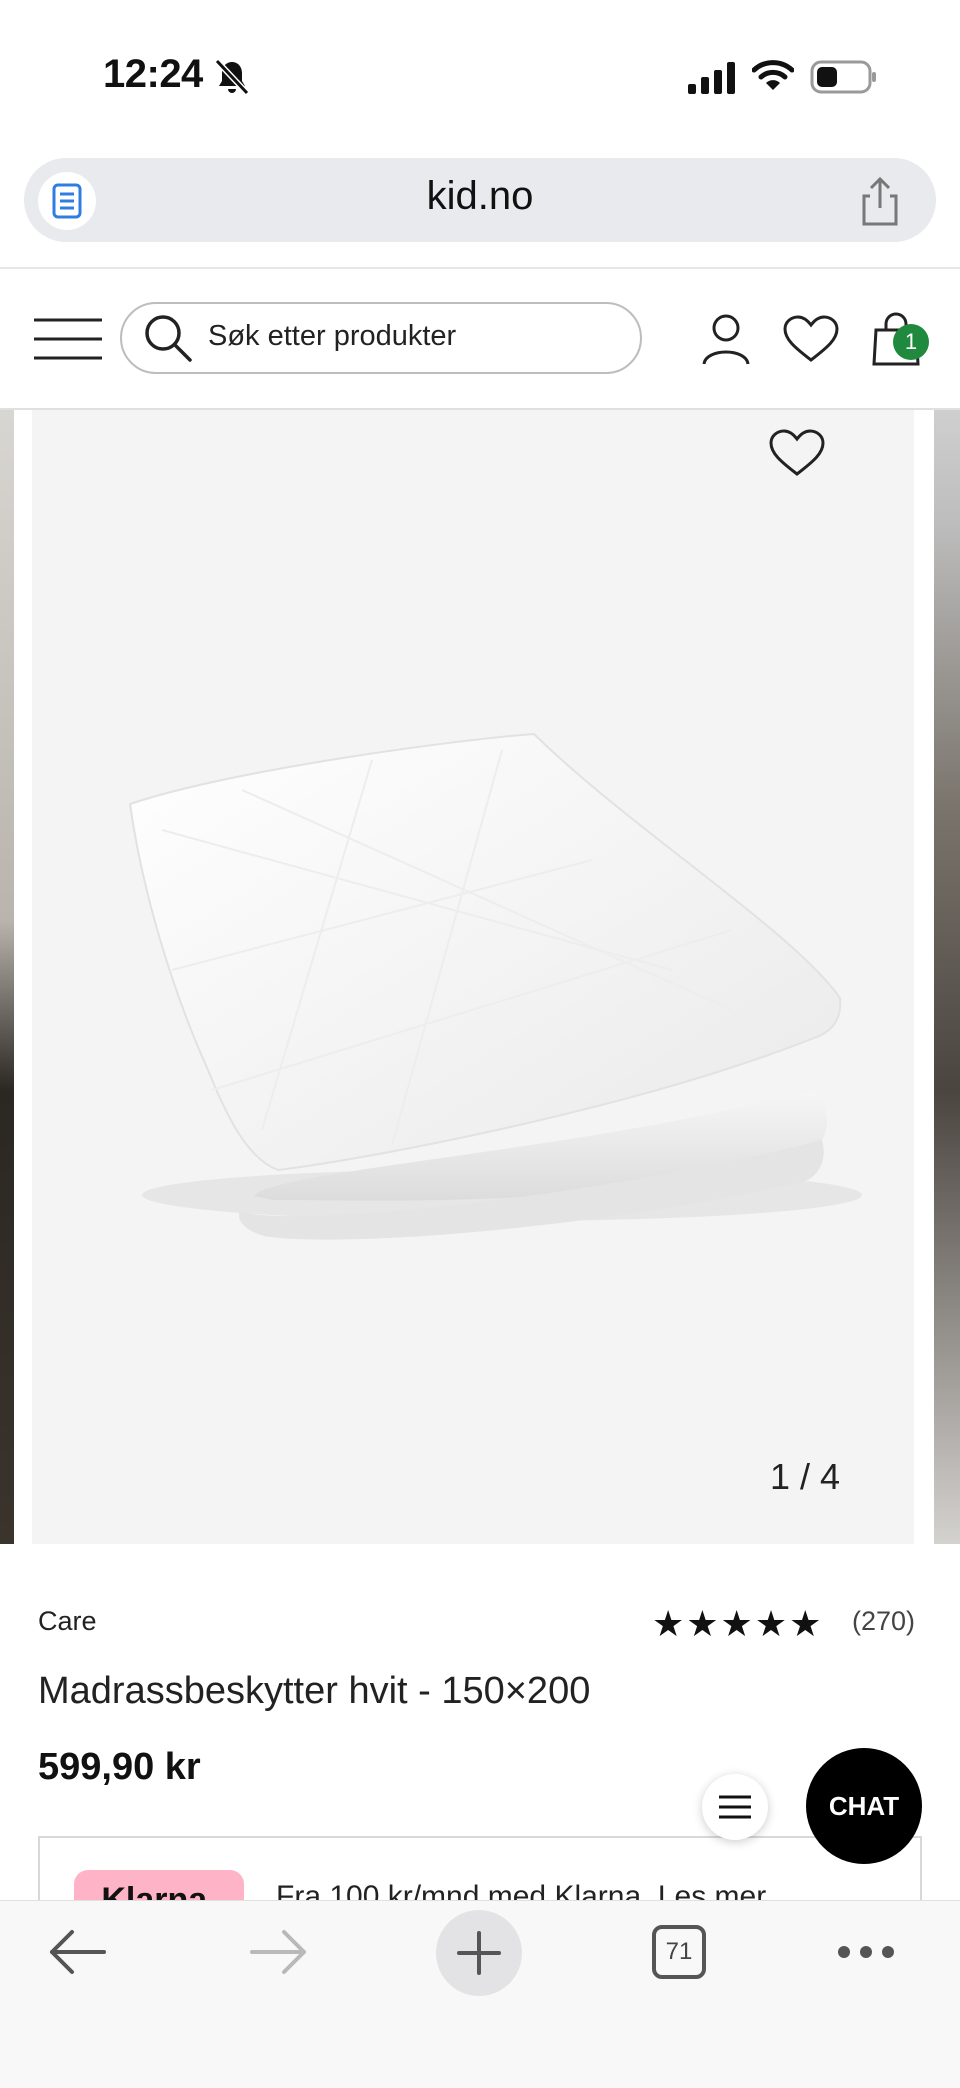 The height and width of the screenshot is (2088, 960). I want to click on share-icon, so click(880, 202).